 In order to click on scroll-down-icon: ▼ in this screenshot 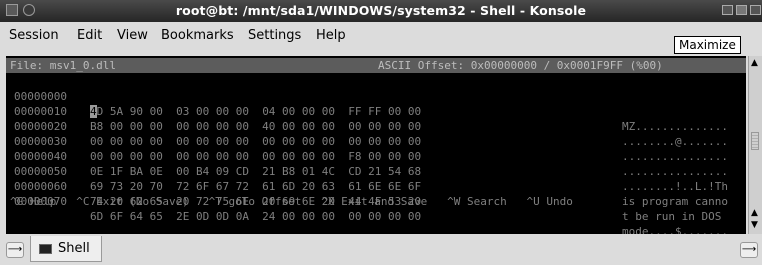, I will do `click(754, 225)`.